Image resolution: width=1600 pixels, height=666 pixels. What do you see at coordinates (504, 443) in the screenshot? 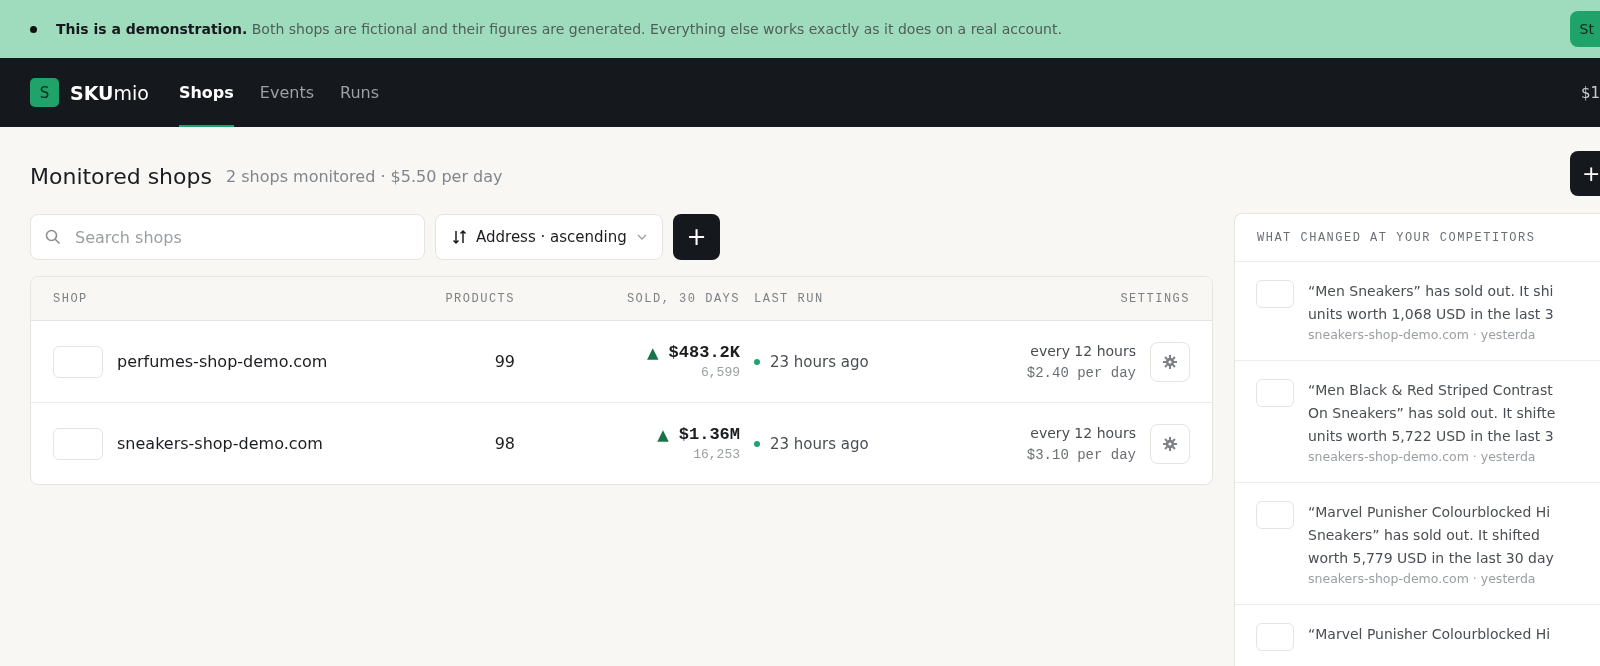
I see `product-count: 98` at bounding box center [504, 443].